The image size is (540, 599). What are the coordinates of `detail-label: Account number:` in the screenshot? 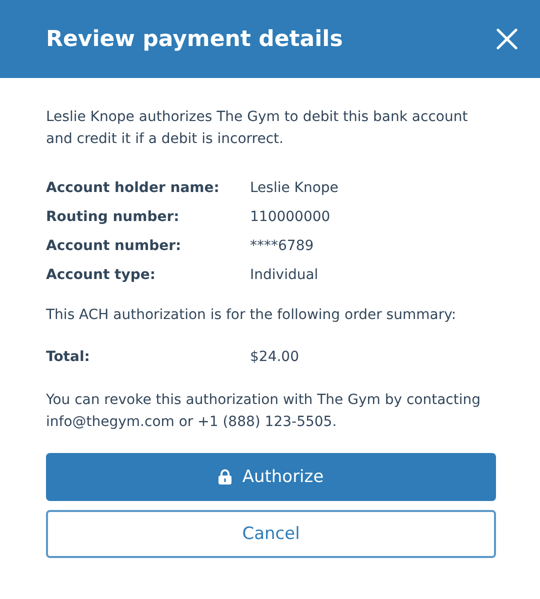 It's located at (114, 246).